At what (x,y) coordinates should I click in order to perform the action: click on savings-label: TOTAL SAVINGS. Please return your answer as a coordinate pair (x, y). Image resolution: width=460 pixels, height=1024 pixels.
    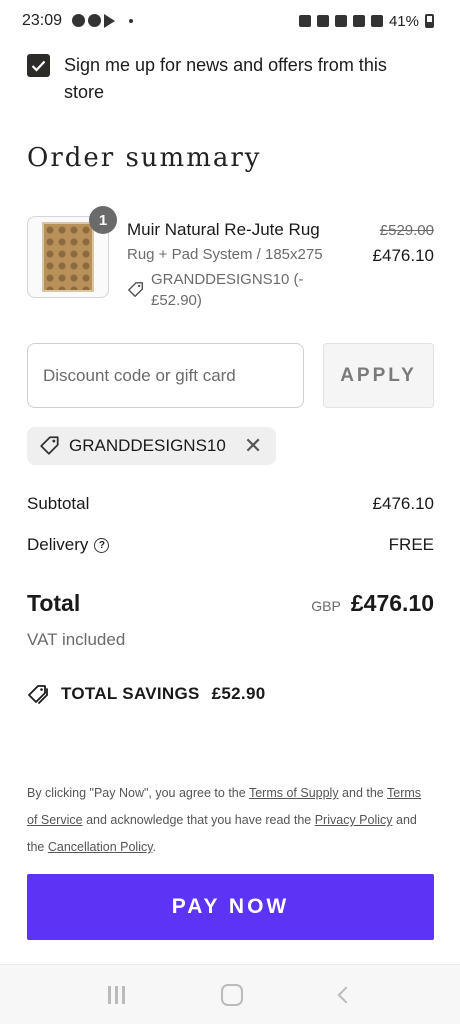
    Looking at the image, I should click on (130, 693).